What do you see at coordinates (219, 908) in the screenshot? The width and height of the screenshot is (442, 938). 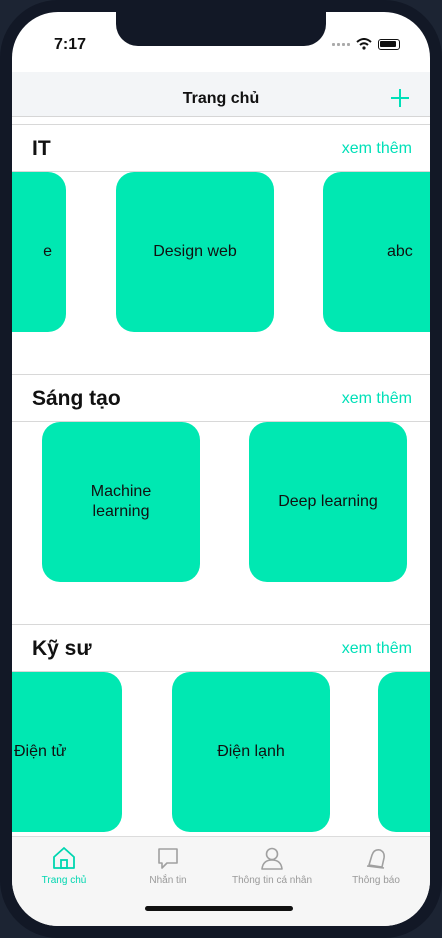 I see `home-indicator` at bounding box center [219, 908].